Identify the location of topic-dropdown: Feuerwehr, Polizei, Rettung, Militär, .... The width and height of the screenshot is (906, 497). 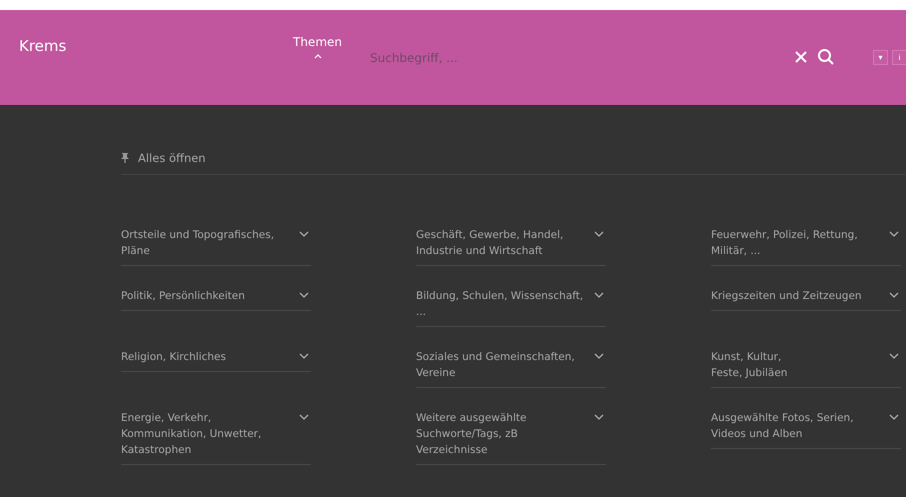
(806, 246).